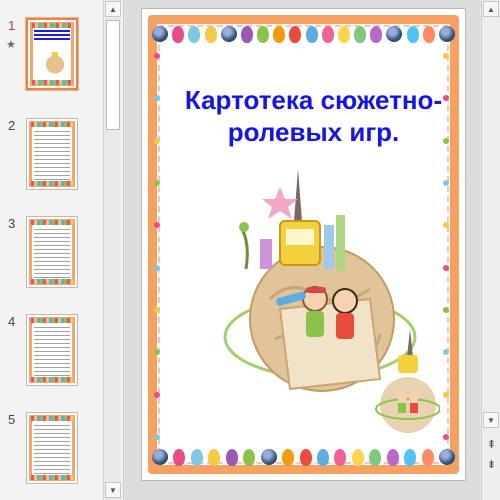  I want to click on thumbnail-row-3: 3, so click(55, 254).